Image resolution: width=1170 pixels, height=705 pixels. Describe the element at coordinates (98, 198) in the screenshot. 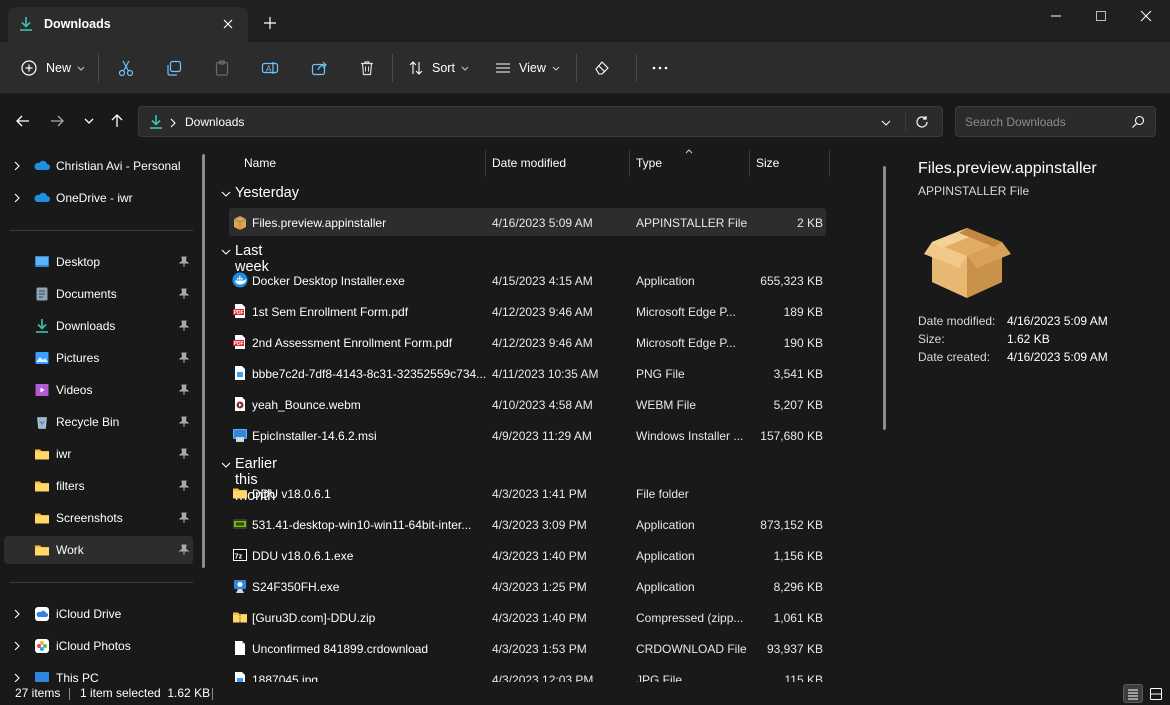

I see `sidebar-item-onedrive-iwr: OneDrive - iwr` at that location.